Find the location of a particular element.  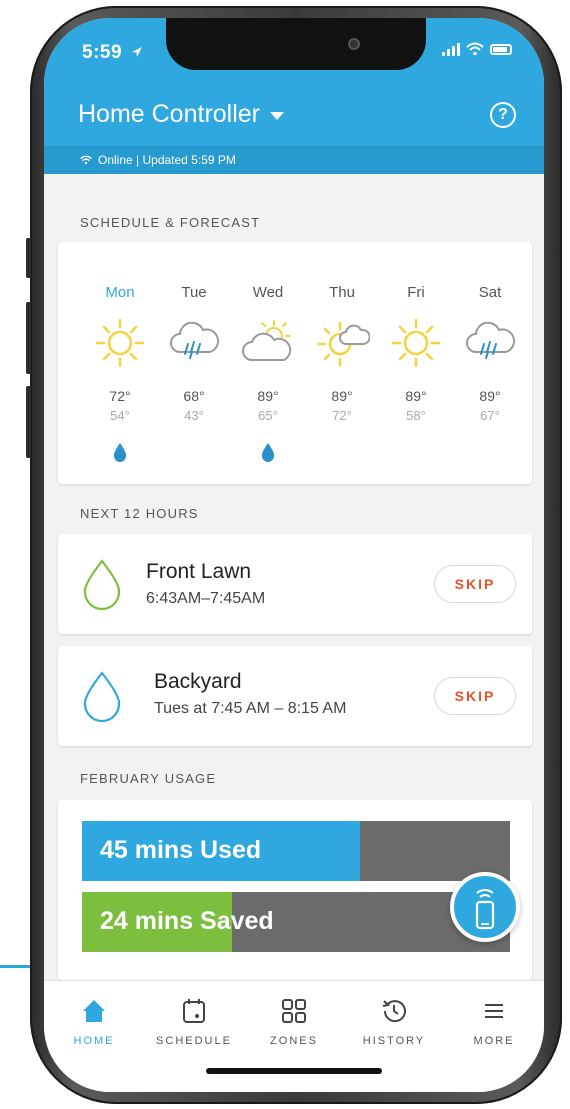

help-button: ? is located at coordinates (503, 115).